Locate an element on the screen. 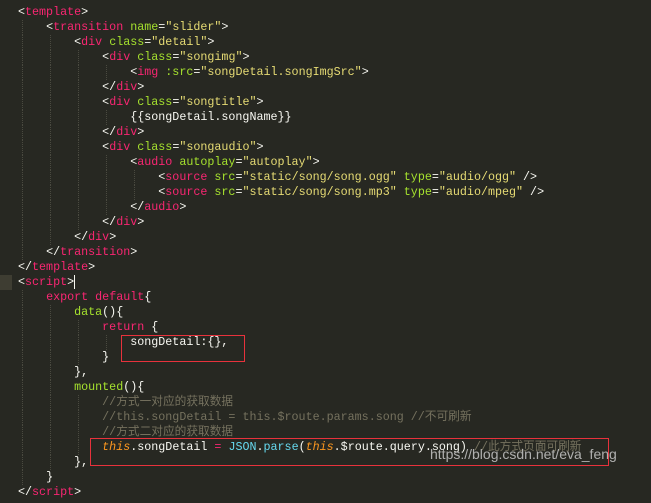 Image resolution: width=651 pixels, height=503 pixels. code-token-txt: {{songDetail.songName}} is located at coordinates (211, 117).